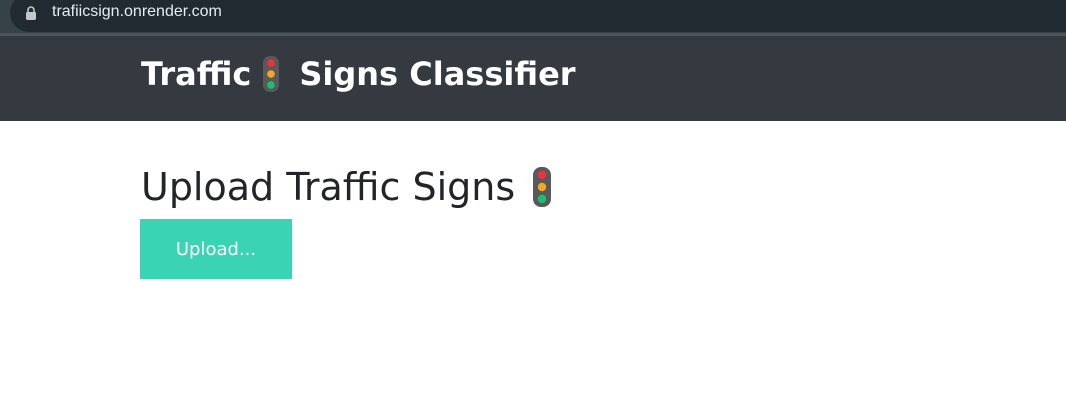  What do you see at coordinates (196, 74) in the screenshot?
I see `brand-text-start: Traffic` at bounding box center [196, 74].